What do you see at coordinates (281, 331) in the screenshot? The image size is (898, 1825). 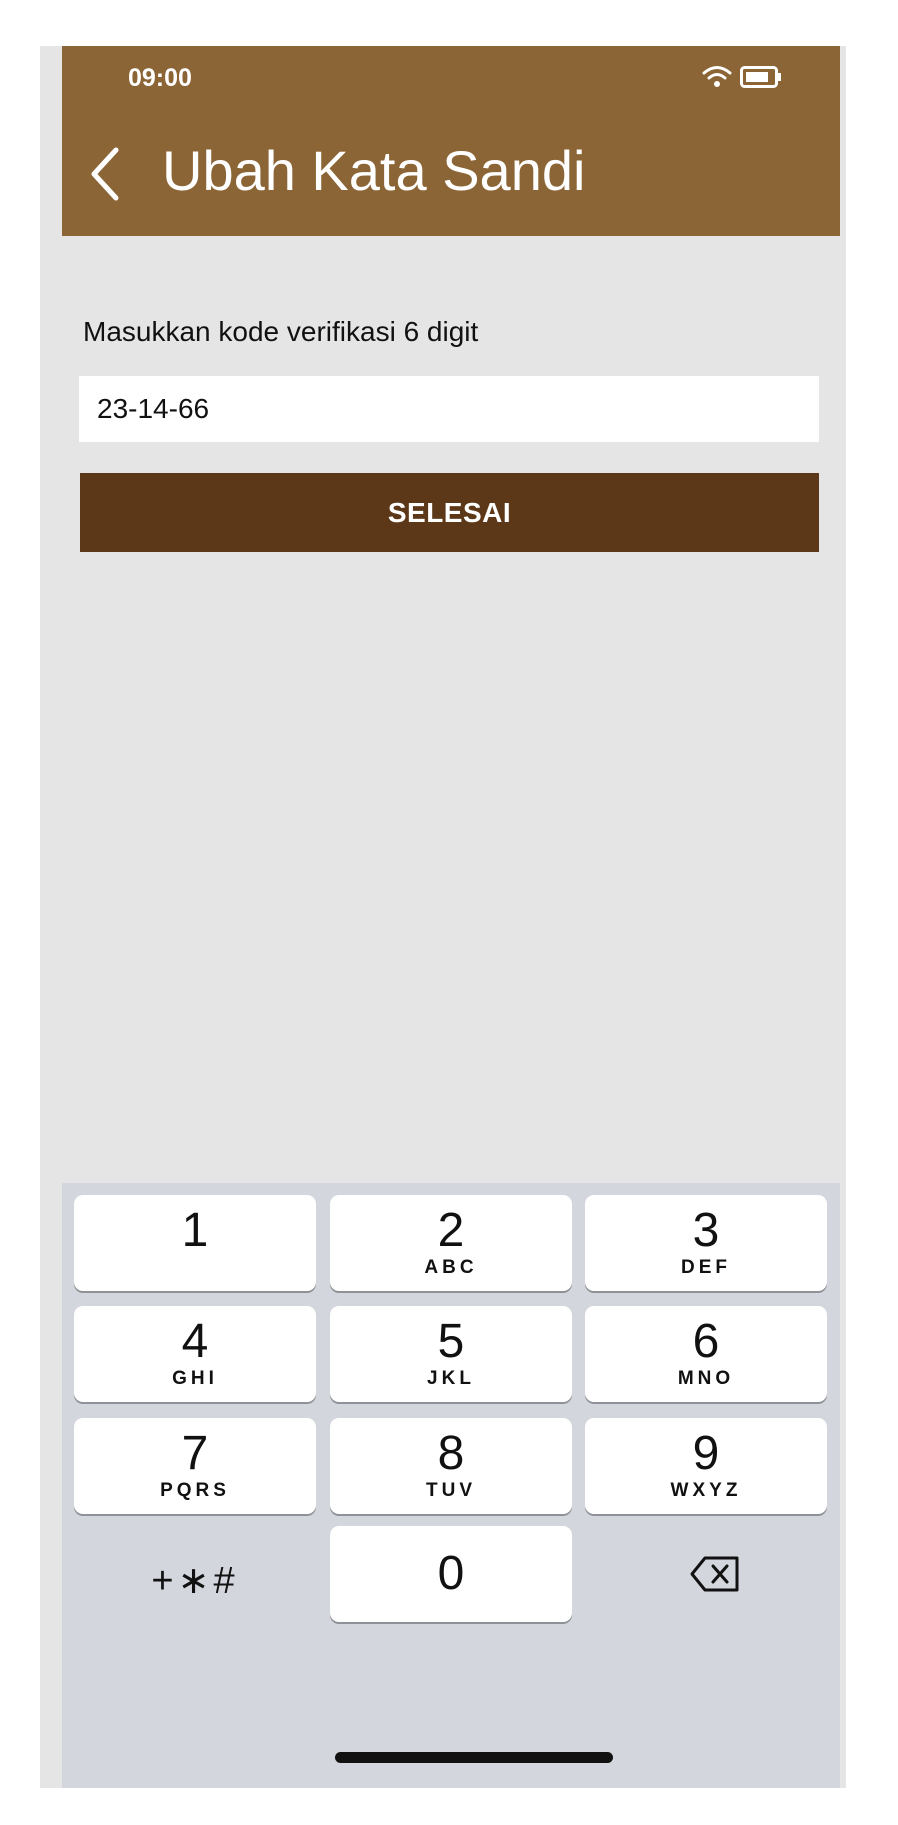 I see `verification-label: Masukkan kode verifikasi 6 digit` at bounding box center [281, 331].